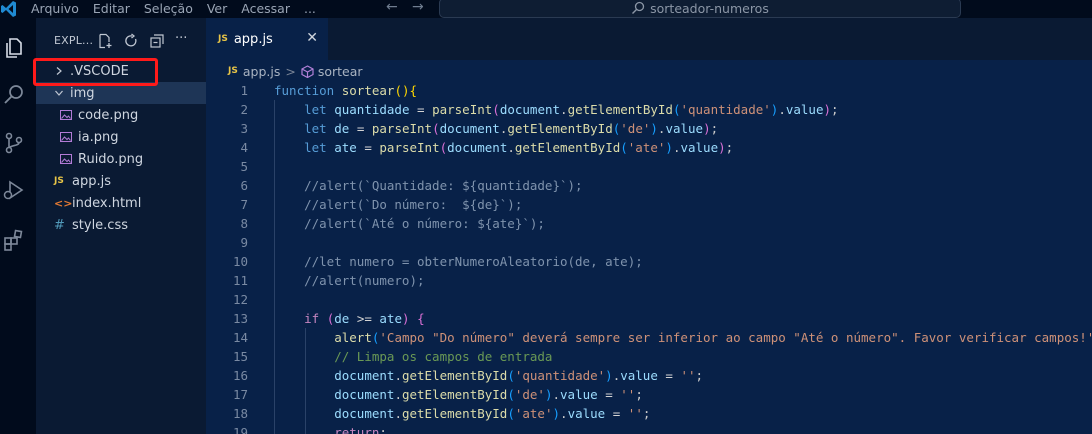  I want to click on line-number: 4, so click(244, 147).